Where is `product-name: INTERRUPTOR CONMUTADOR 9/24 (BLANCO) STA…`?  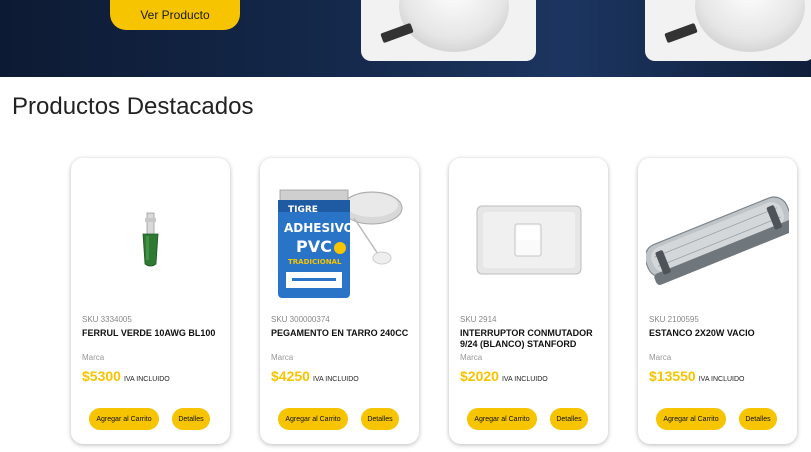 product-name: INTERRUPTOR CONMUTADOR 9/24 (BLANCO) STA… is located at coordinates (530, 339).